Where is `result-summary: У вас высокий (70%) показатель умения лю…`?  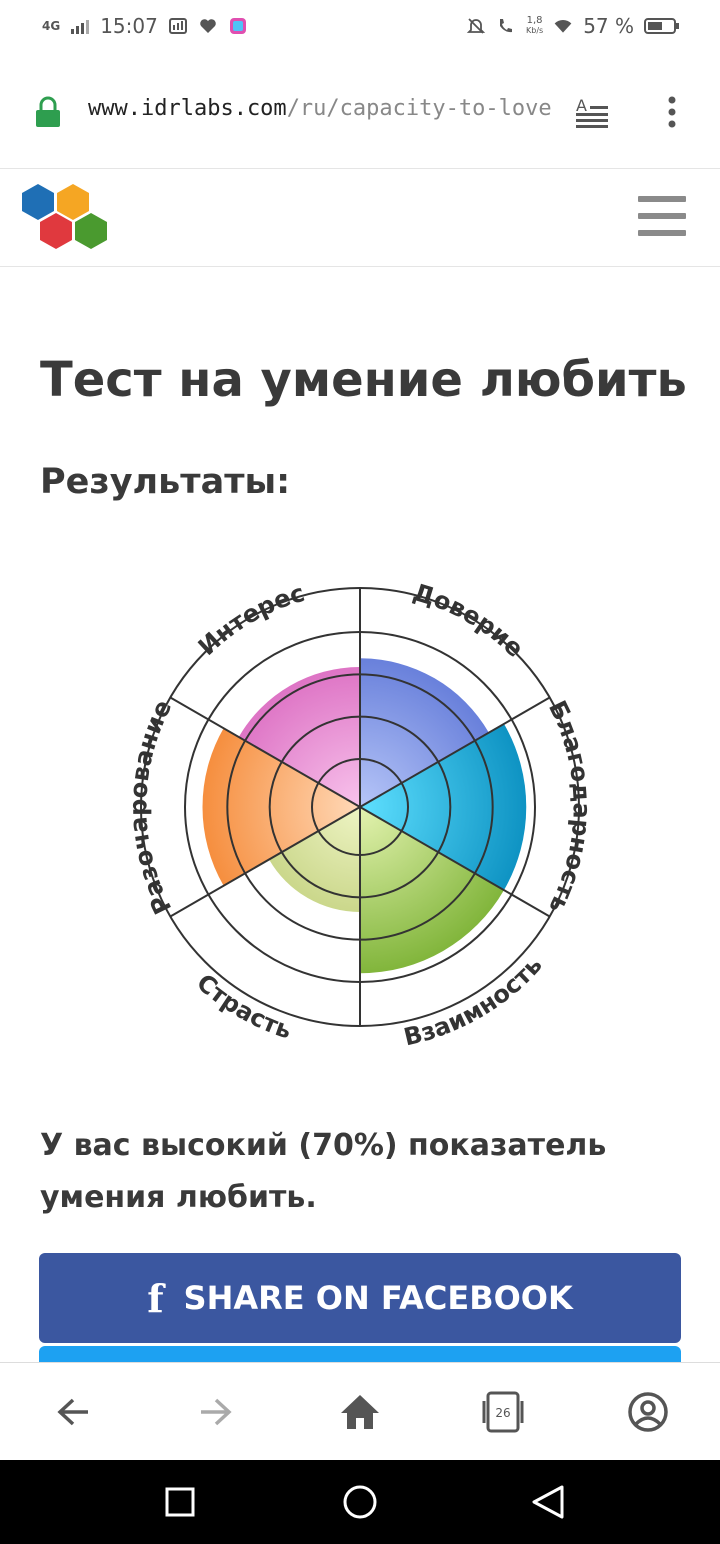 result-summary: У вас высокий (70%) показатель умения лю… is located at coordinates (323, 1171).